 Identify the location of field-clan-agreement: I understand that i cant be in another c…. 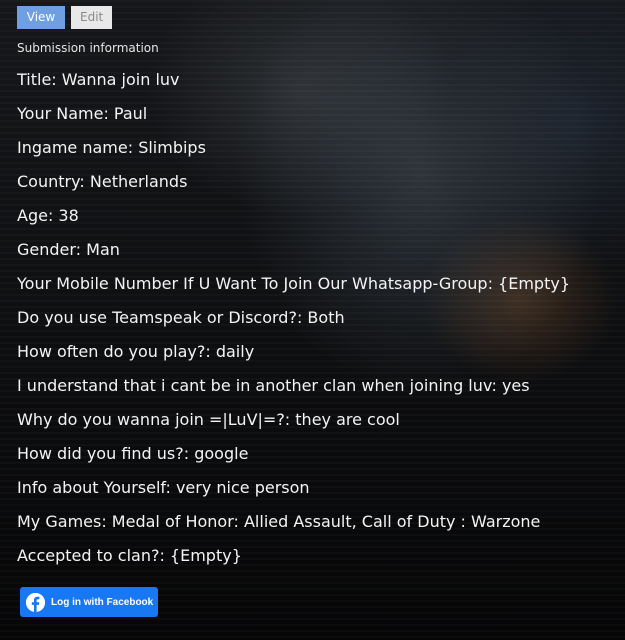
(273, 385).